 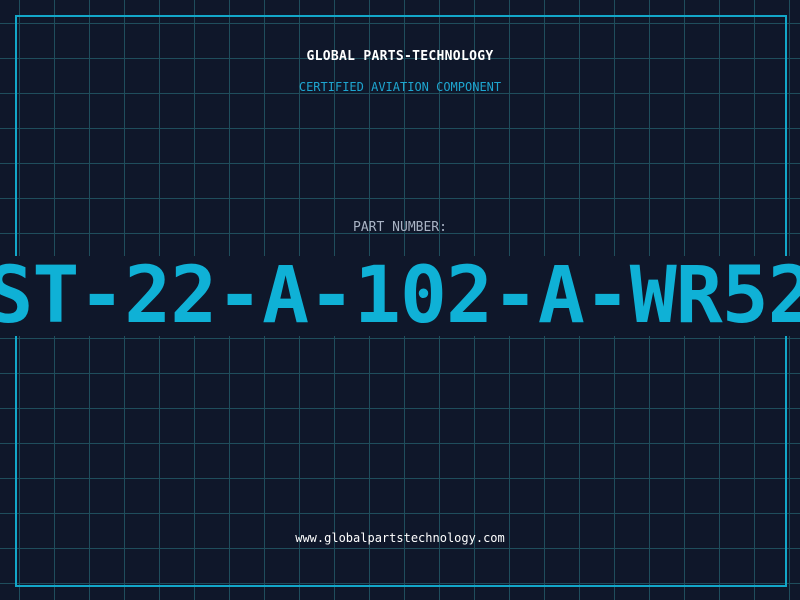 What do you see at coordinates (400, 87) in the screenshot?
I see `certification-subtitle: CERTIFIED AVIATION COMPONENT` at bounding box center [400, 87].